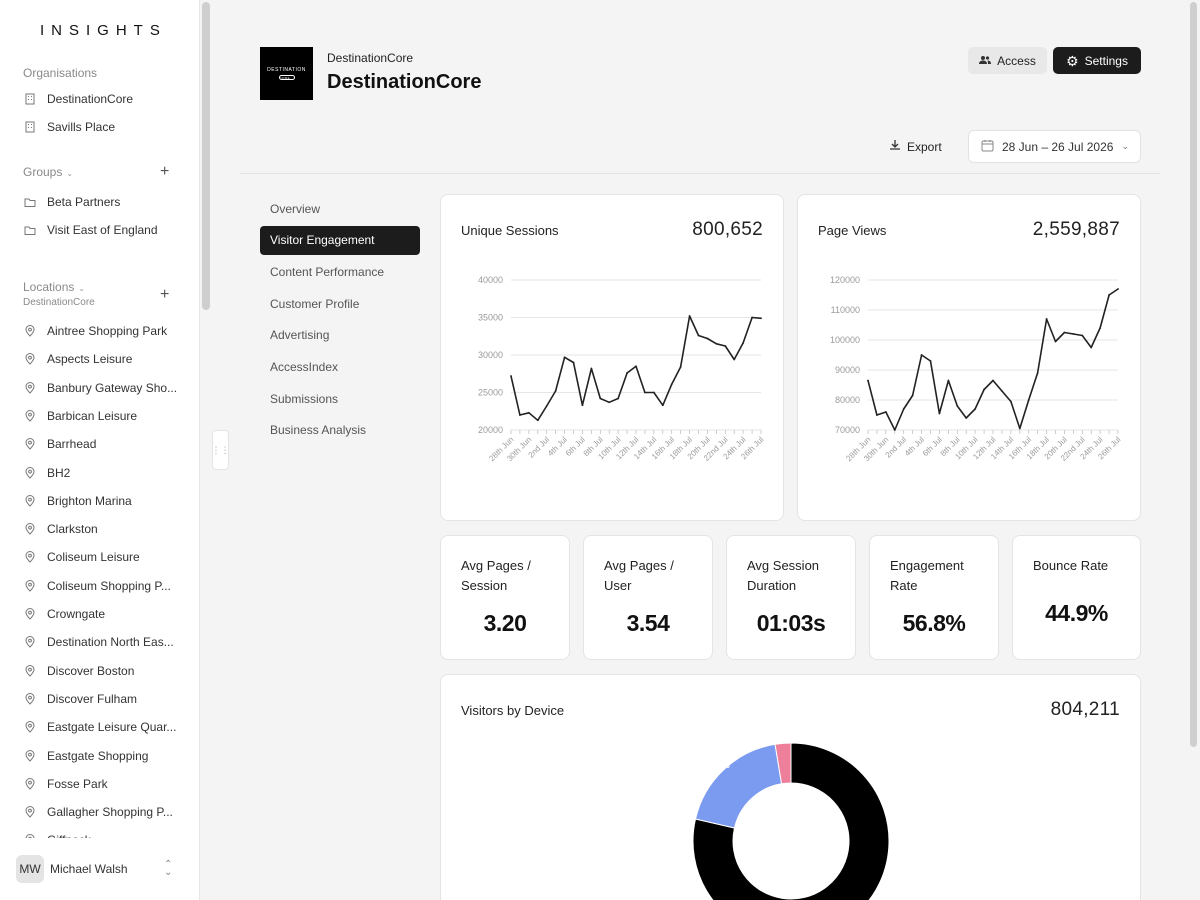 Image resolution: width=1200 pixels, height=900 pixels. What do you see at coordinates (104, 331) in the screenshot?
I see `sidebar-location-item: Aintree Shopping Park` at bounding box center [104, 331].